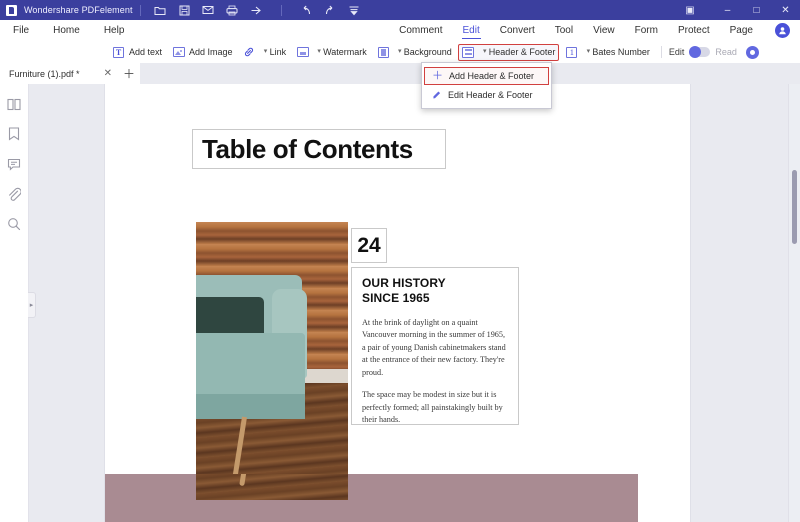 This screenshot has height=522, width=800. I want to click on scrollbar-thumb, so click(794, 207).